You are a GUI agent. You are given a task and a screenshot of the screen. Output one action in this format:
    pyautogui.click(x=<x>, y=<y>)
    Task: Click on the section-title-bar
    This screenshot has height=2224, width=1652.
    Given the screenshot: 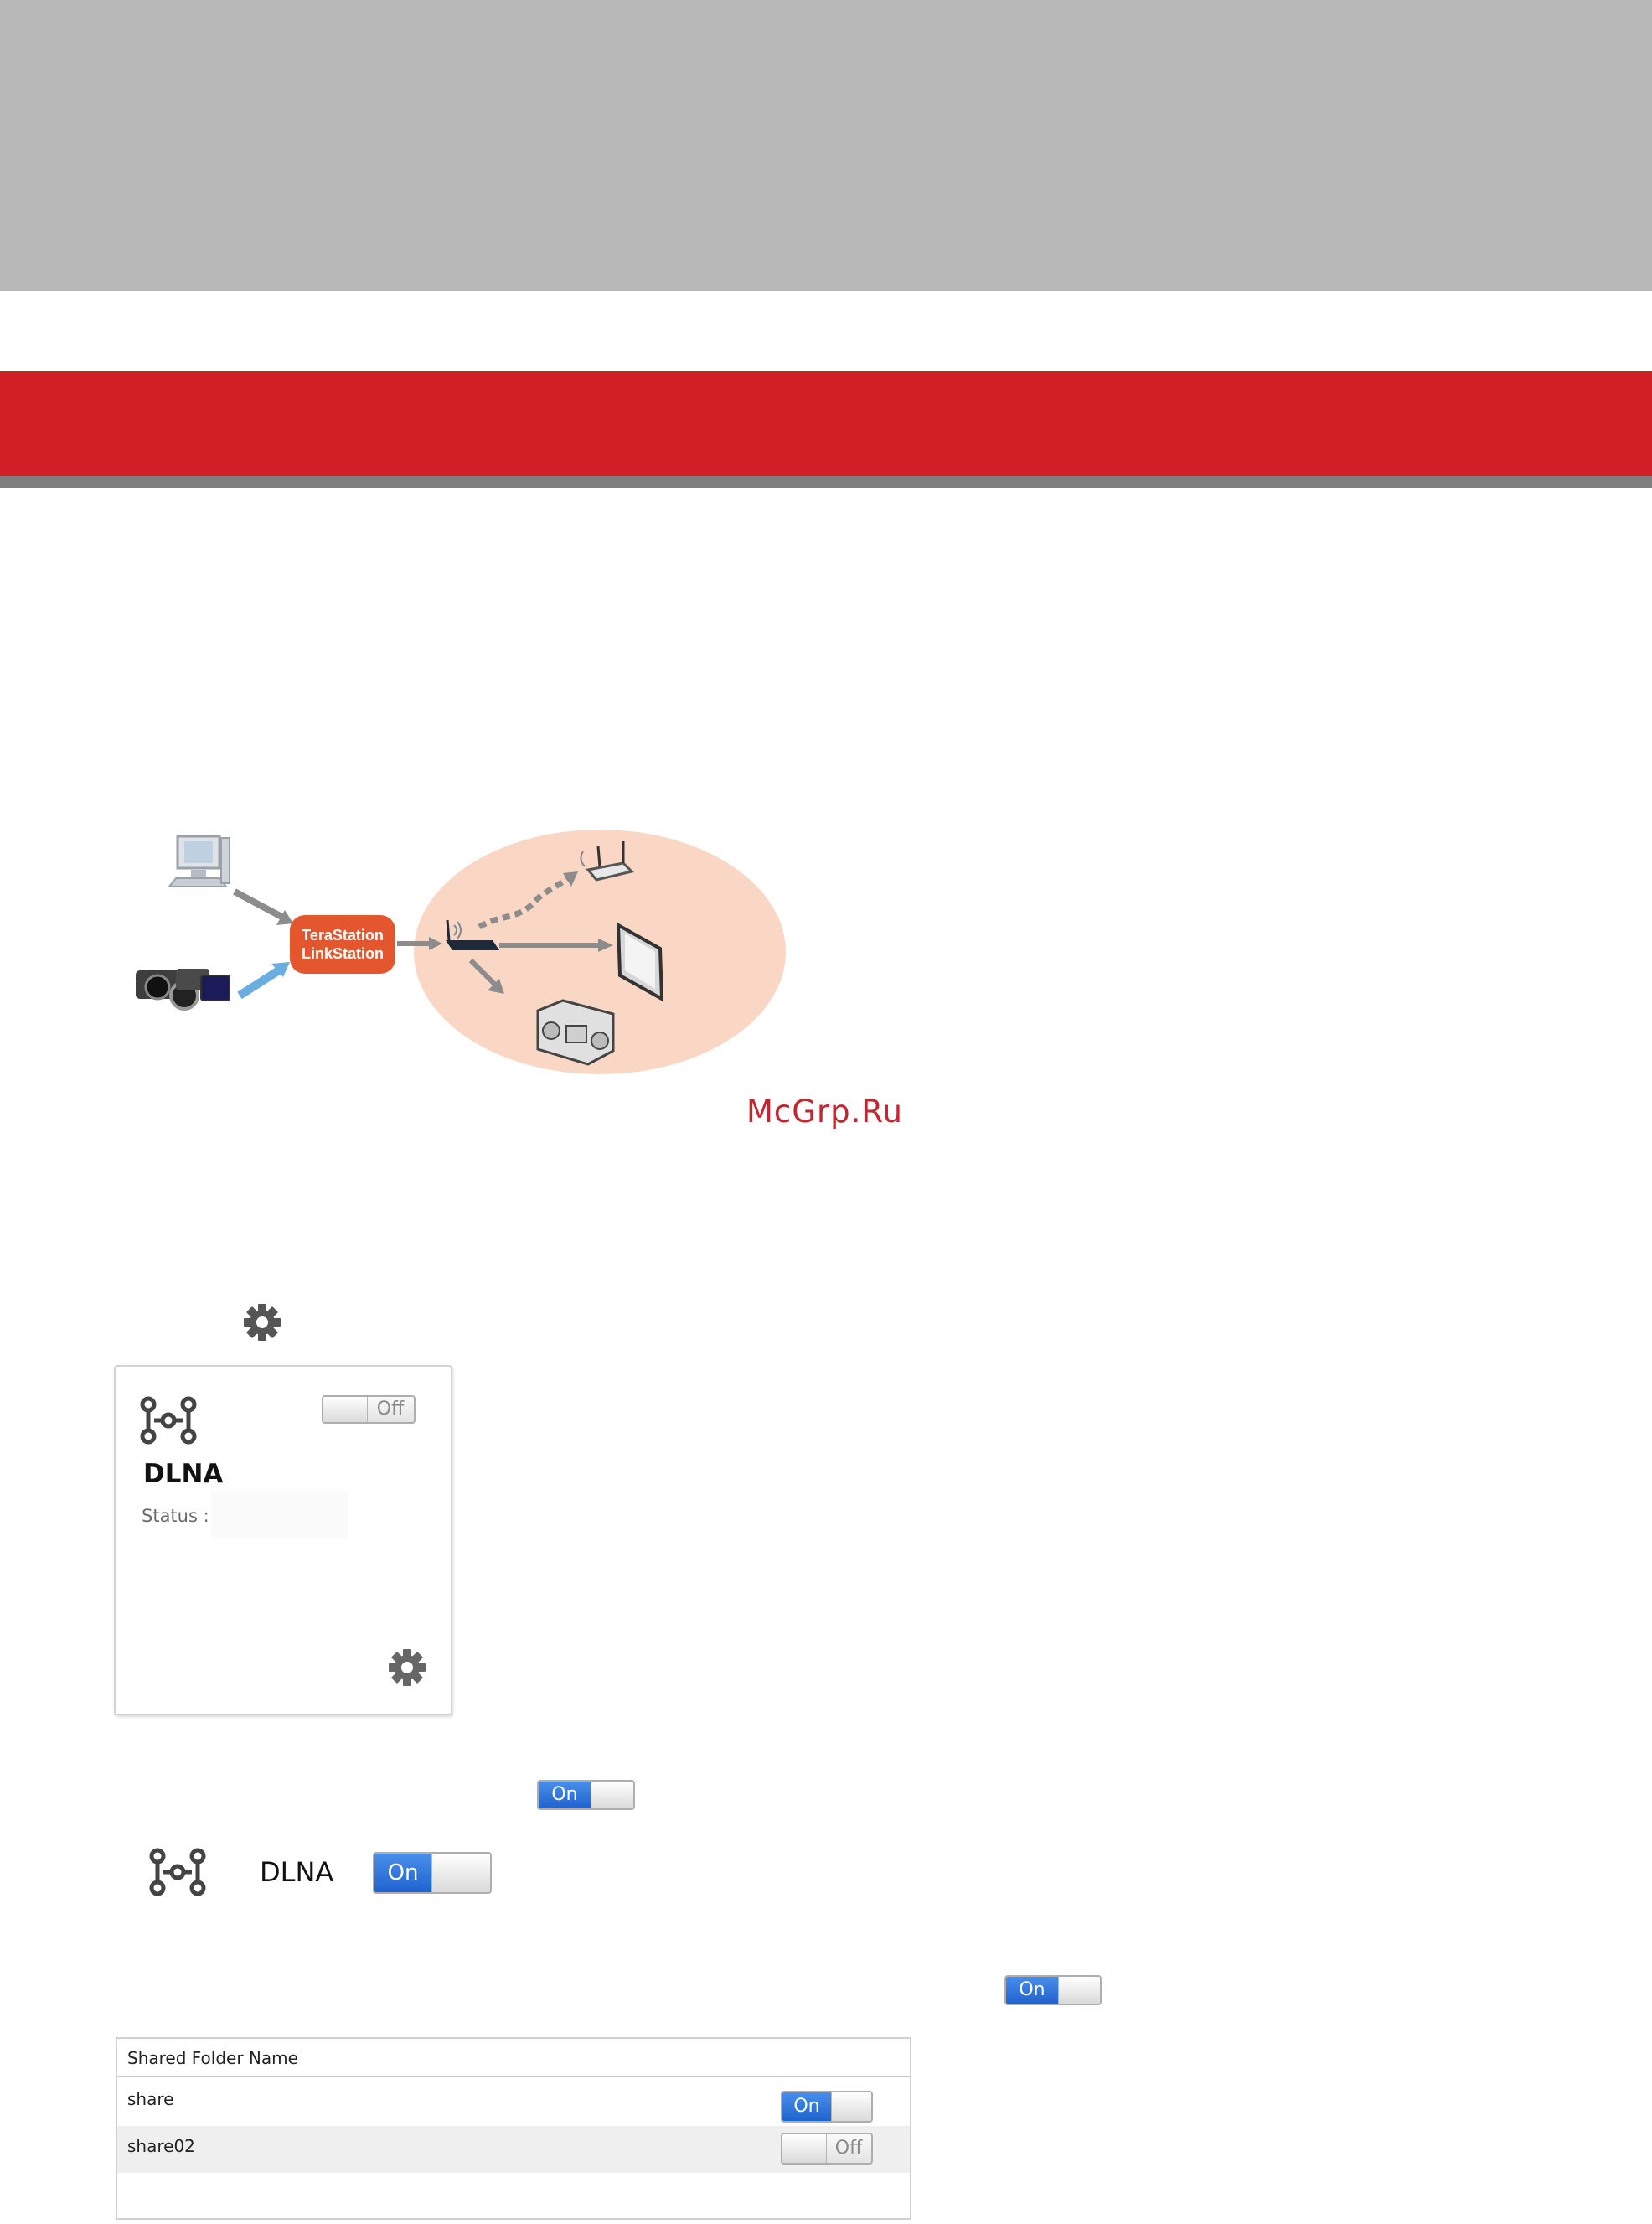 What is the action you would take?
    pyautogui.click(x=826, y=423)
    